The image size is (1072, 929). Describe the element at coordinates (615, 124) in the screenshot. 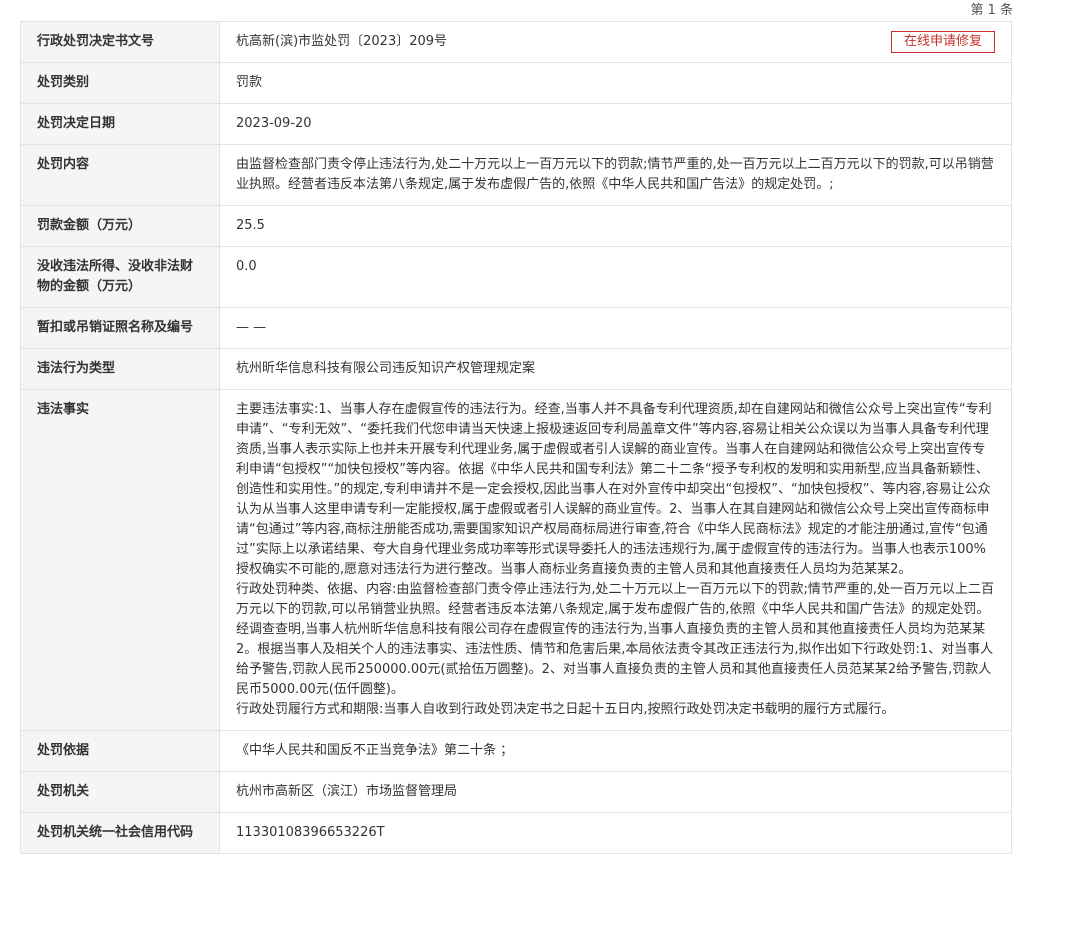

I see `row-value-decision-date: 2023-09-20` at that location.